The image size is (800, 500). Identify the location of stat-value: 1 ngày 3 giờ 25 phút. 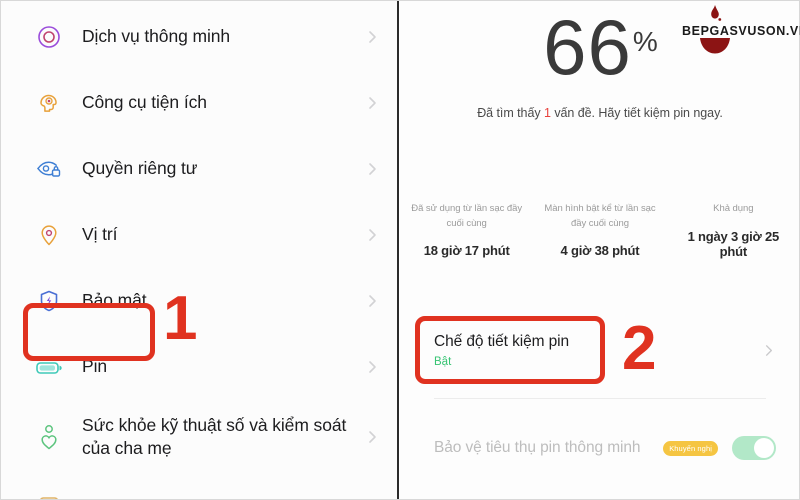
(733, 243).